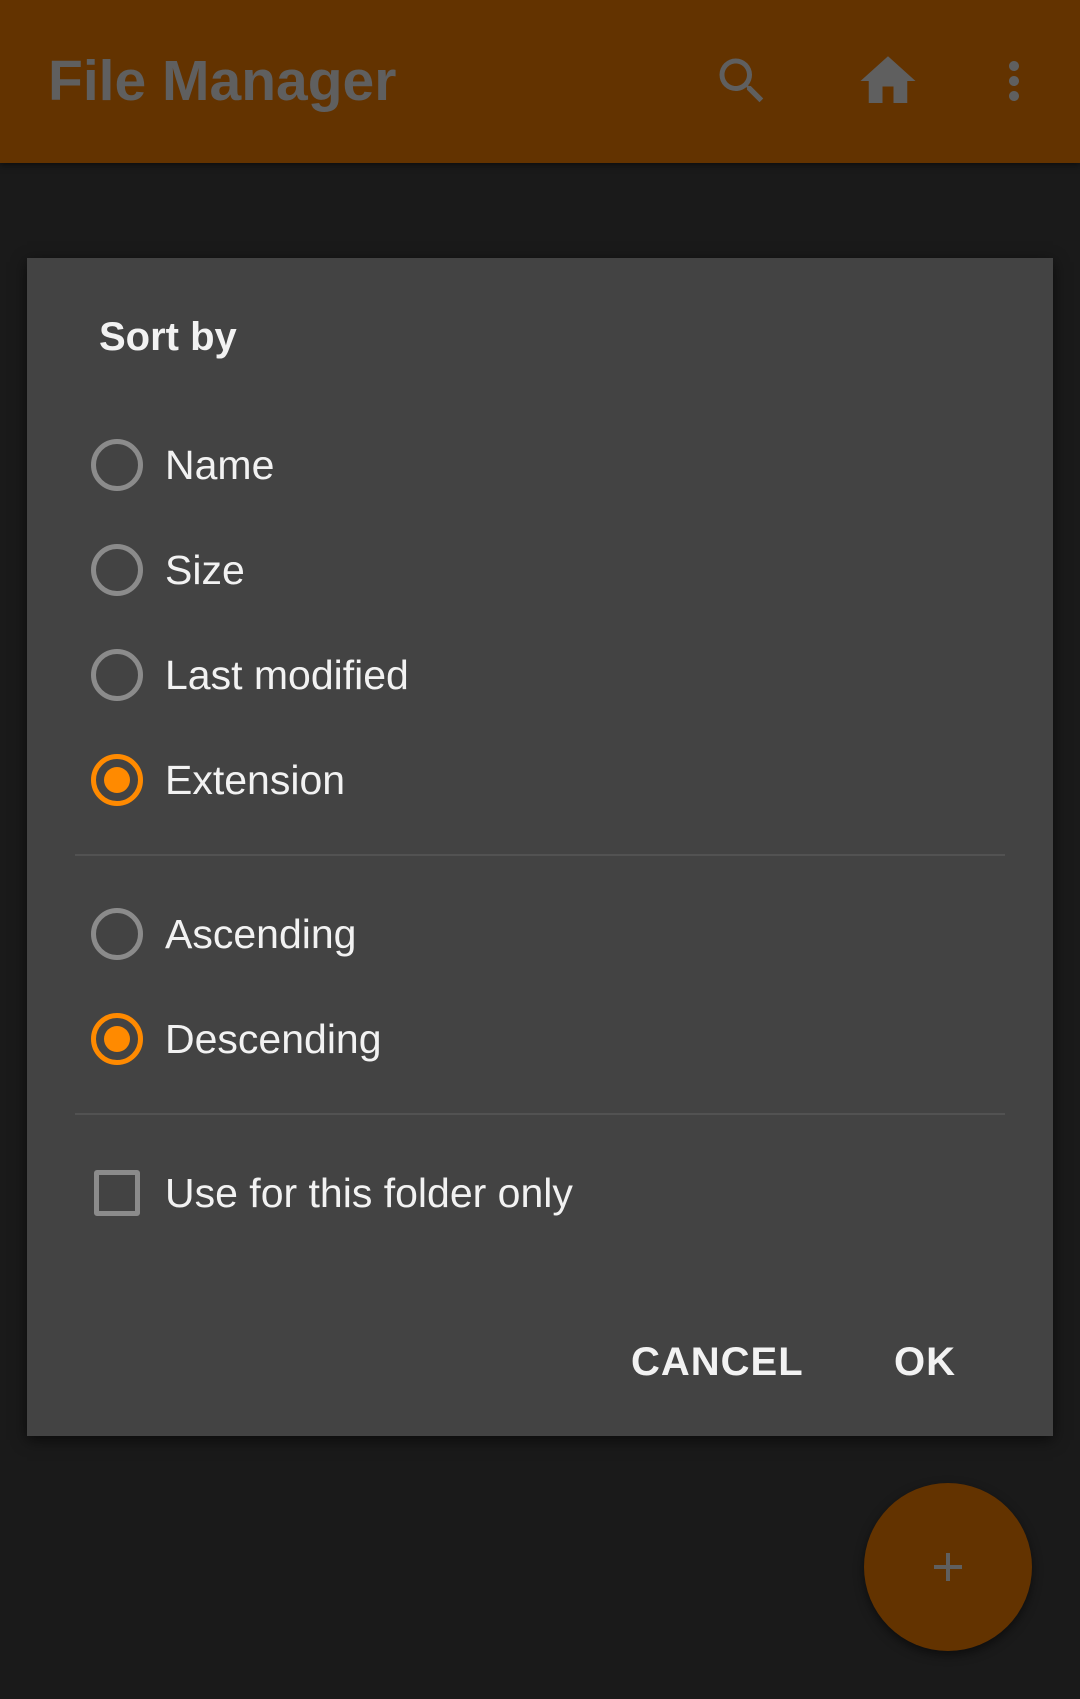  I want to click on add-fab-button, so click(948, 1567).